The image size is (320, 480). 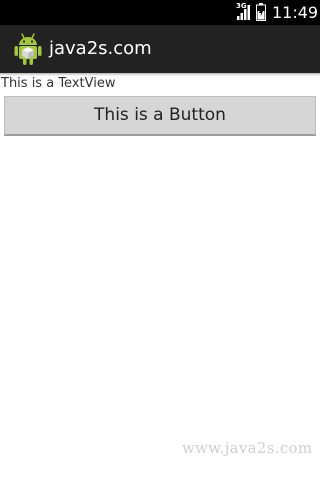 What do you see at coordinates (28, 49) in the screenshot?
I see `android-robot-icon` at bounding box center [28, 49].